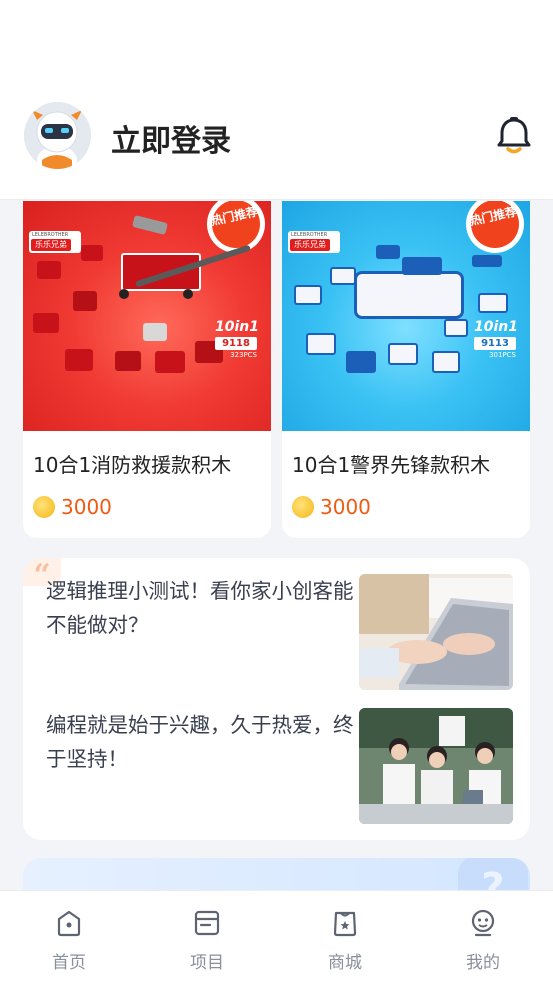 Image resolution: width=553 pixels, height=984 pixels. Describe the element at coordinates (207, 937) in the screenshot. I see `tab-project: 项目` at that location.